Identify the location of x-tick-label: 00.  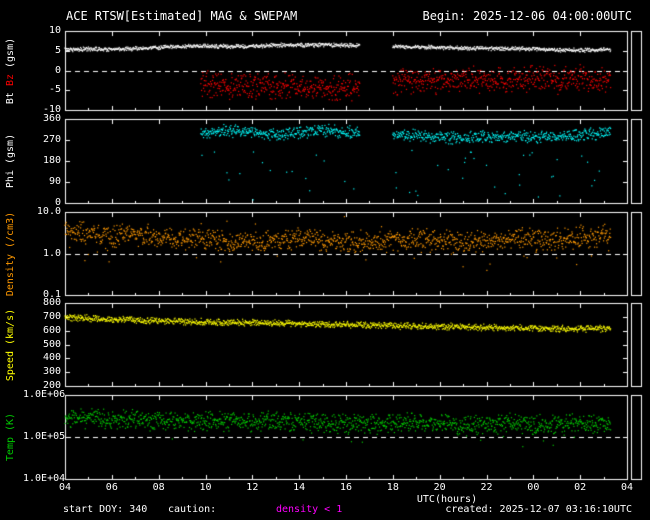
(533, 487).